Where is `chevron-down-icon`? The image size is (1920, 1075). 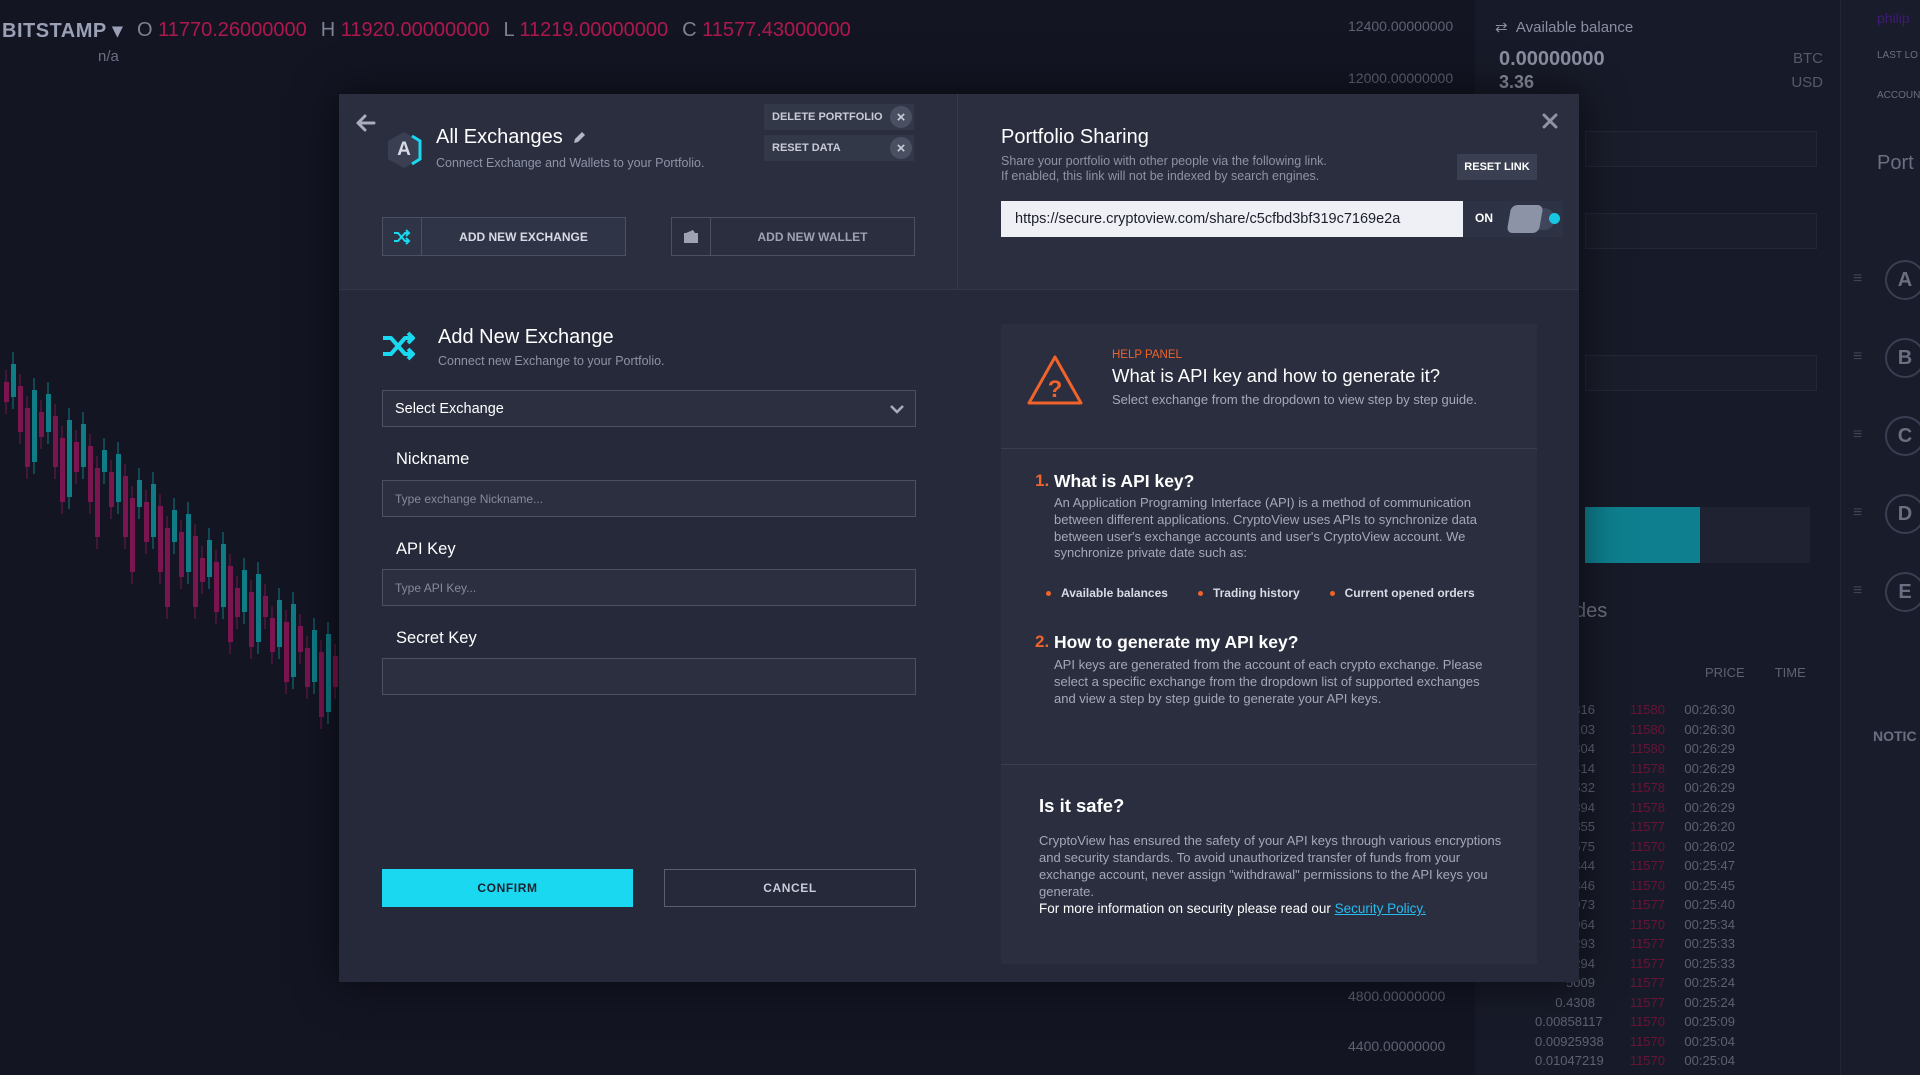
chevron-down-icon is located at coordinates (897, 409).